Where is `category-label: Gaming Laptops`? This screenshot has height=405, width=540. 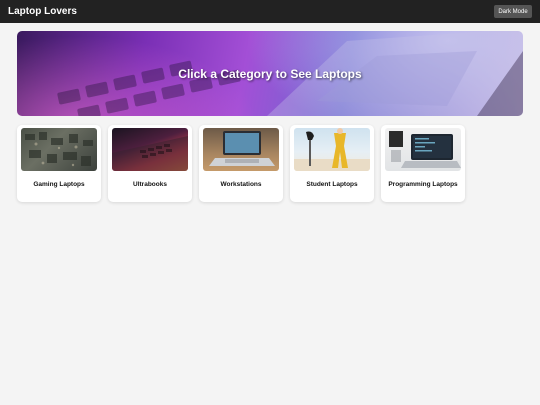
category-label: Gaming Laptops is located at coordinates (59, 184).